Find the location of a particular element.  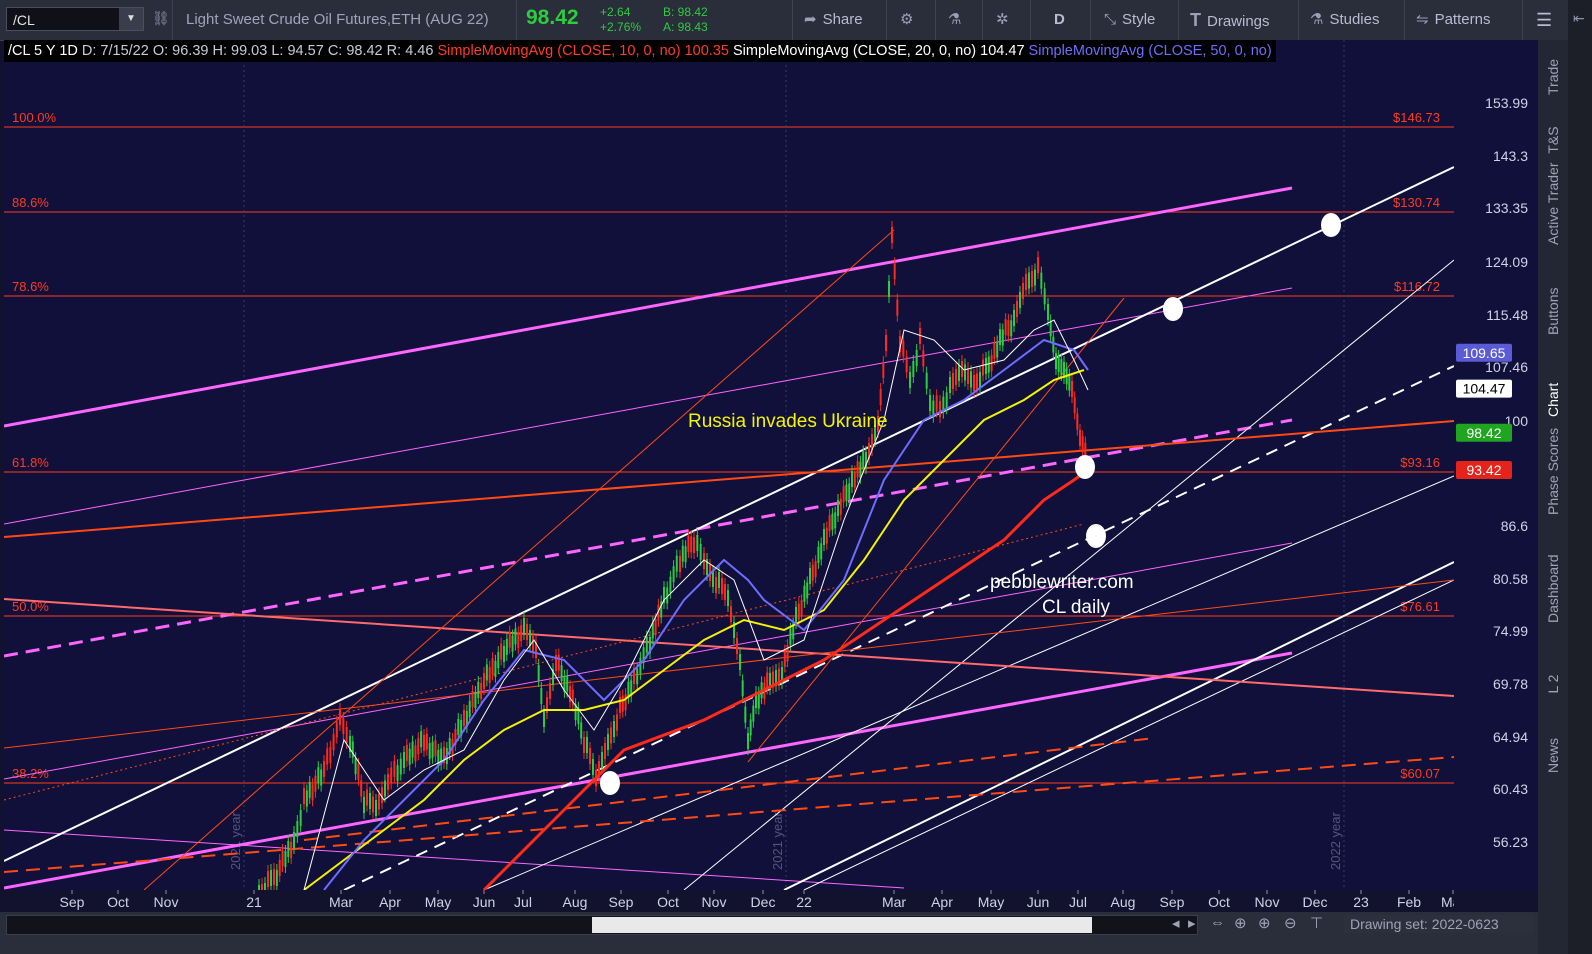

russia-annotation: Russia invades Ukraine is located at coordinates (788, 421).